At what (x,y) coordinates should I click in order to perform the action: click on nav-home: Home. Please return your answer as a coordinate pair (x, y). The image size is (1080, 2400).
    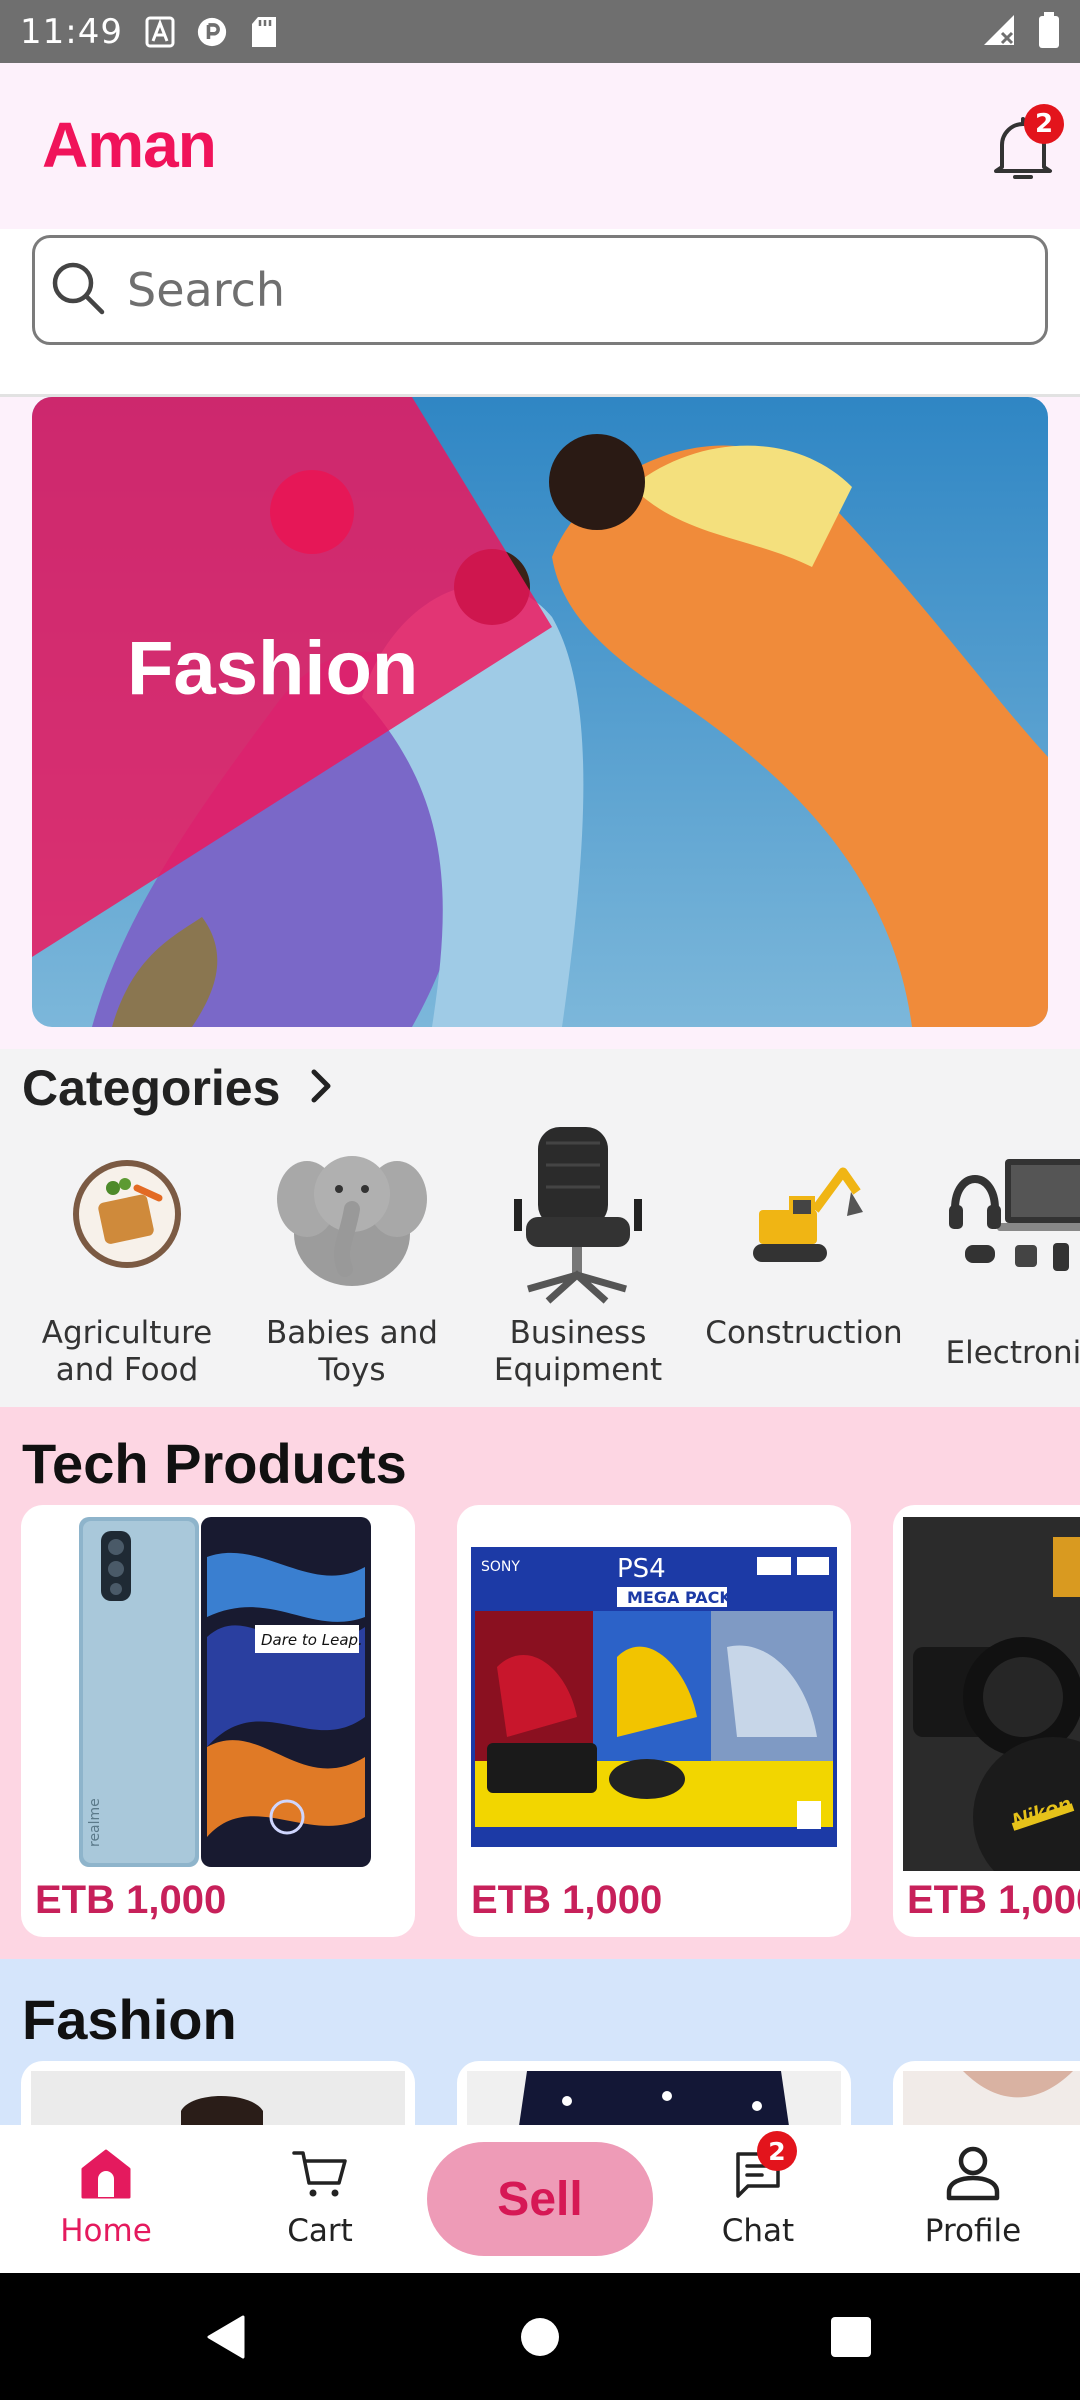
    Looking at the image, I should click on (106, 2194).